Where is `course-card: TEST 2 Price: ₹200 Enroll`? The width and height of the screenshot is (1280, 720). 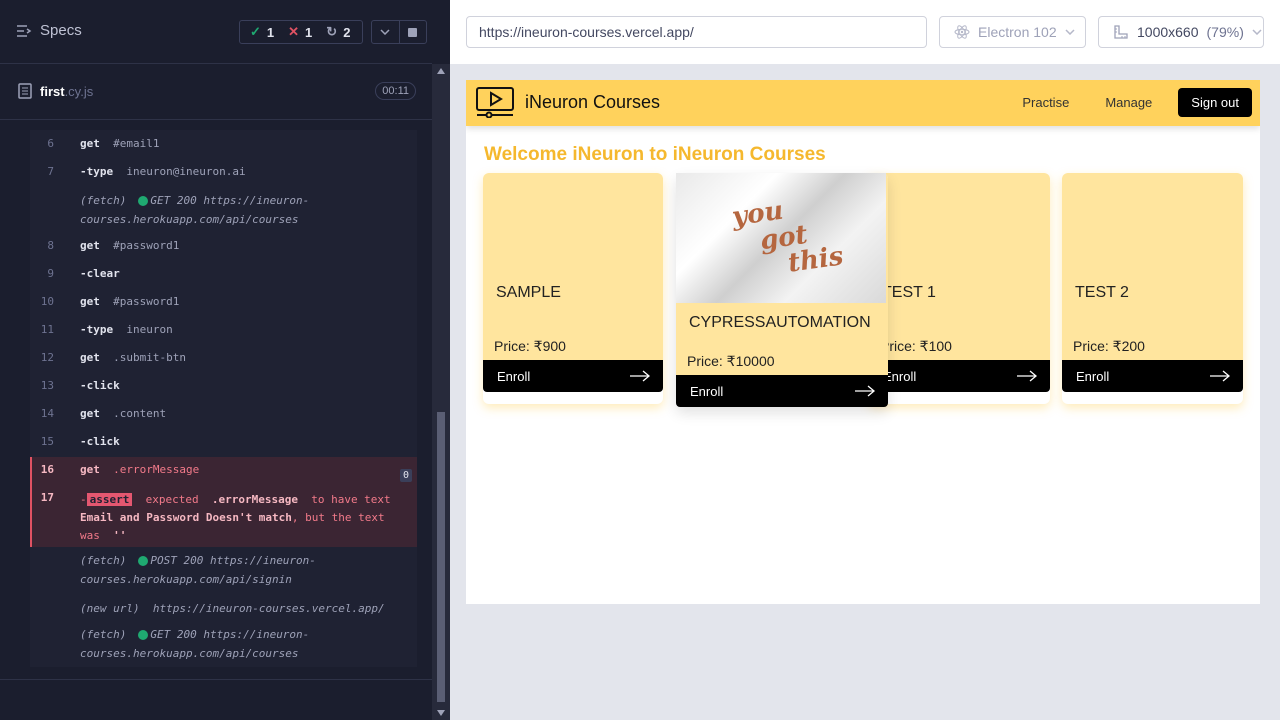 course-card: TEST 2 Price: ₹200 Enroll is located at coordinates (1152, 288).